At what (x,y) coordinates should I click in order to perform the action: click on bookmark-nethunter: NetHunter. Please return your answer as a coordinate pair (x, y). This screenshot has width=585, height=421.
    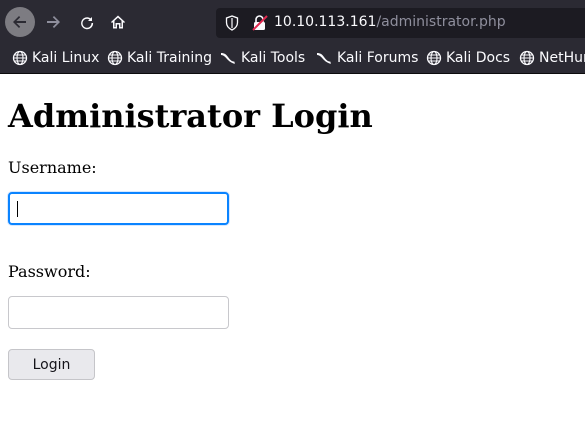
    Looking at the image, I should click on (552, 58).